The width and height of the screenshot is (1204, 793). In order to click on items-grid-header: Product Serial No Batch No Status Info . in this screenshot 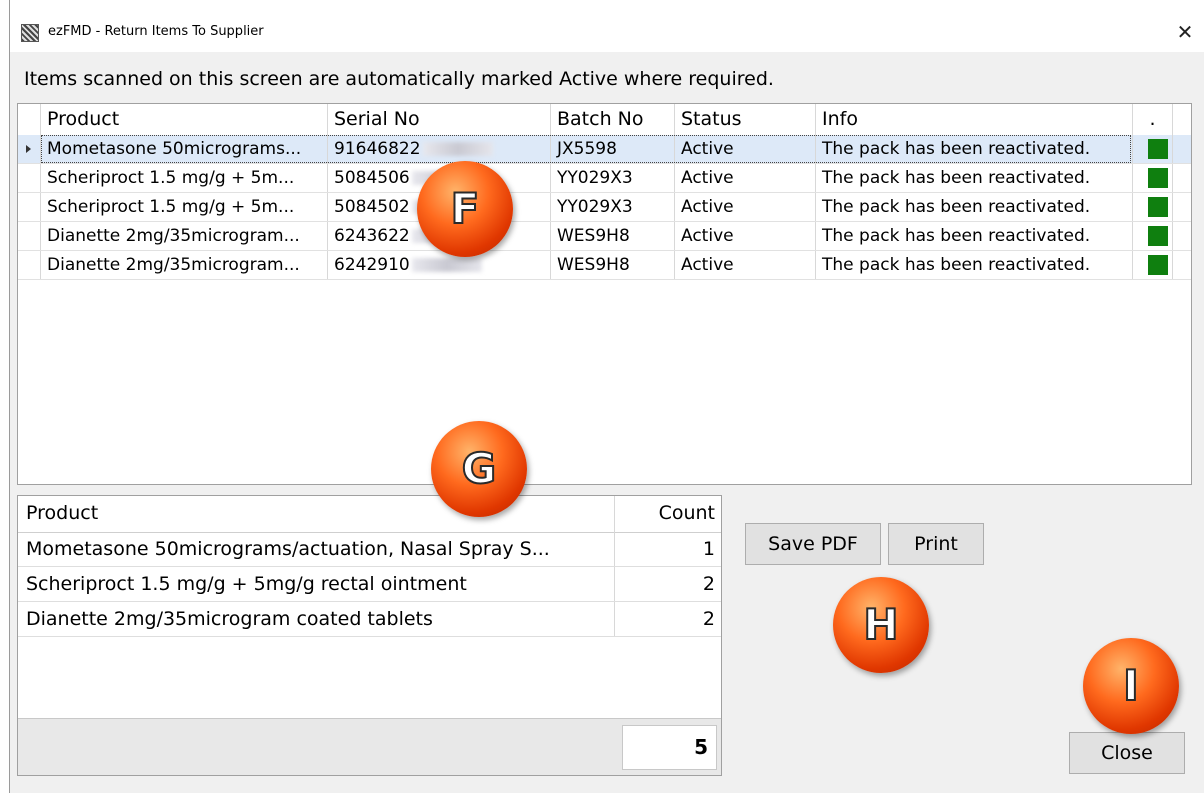, I will do `click(604, 120)`.